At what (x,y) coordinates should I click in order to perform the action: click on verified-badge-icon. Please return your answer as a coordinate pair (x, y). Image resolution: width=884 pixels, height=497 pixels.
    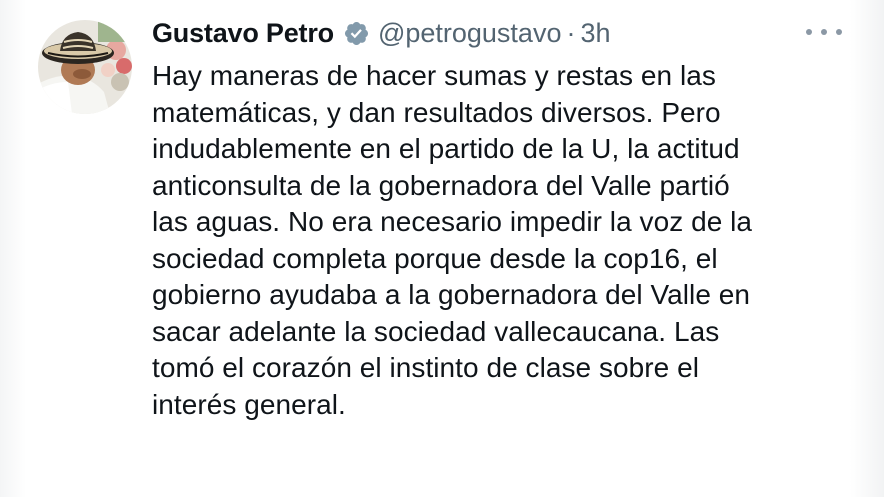
    Looking at the image, I should click on (356, 33).